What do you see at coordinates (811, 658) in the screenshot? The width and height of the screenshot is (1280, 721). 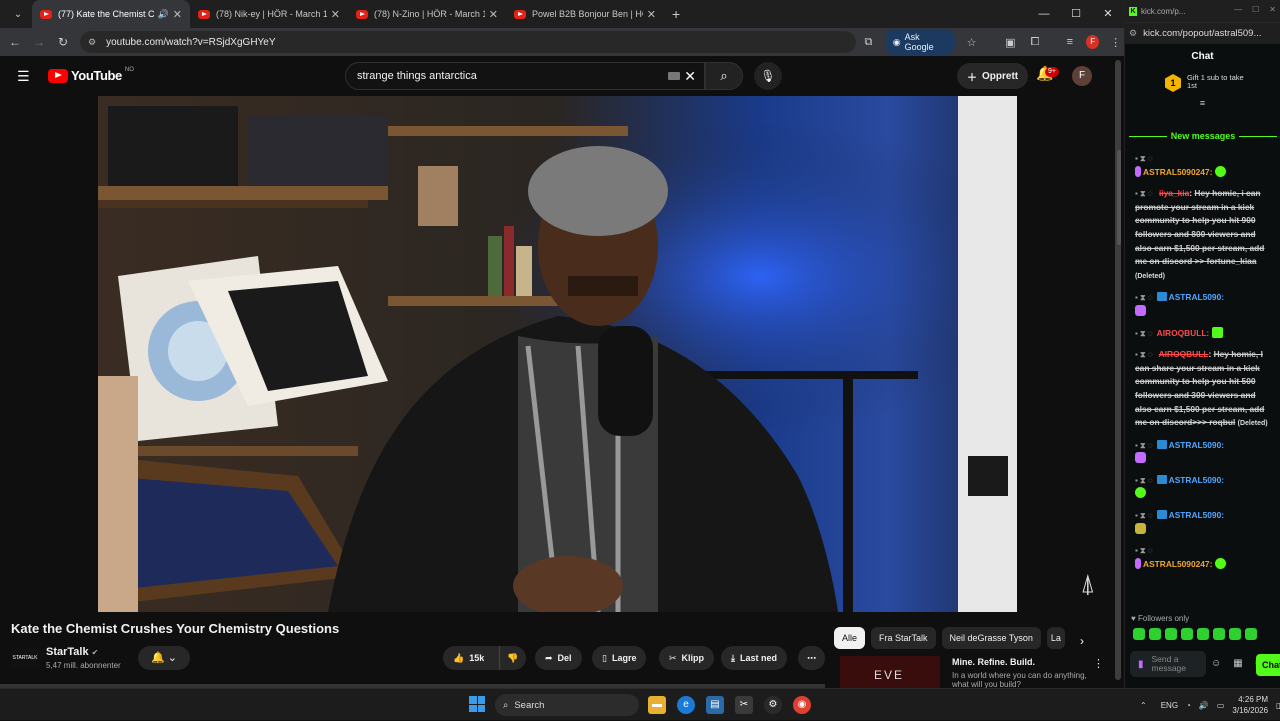 I see `more-actions-button: ⋯` at bounding box center [811, 658].